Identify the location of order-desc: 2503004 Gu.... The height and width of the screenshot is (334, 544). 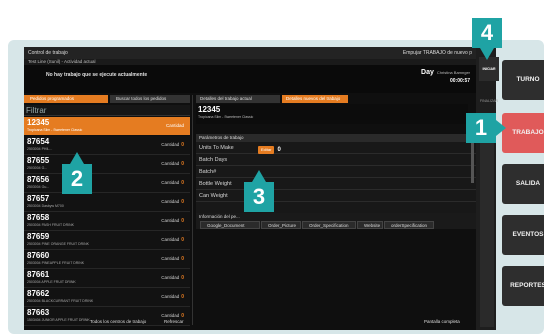
(38, 187).